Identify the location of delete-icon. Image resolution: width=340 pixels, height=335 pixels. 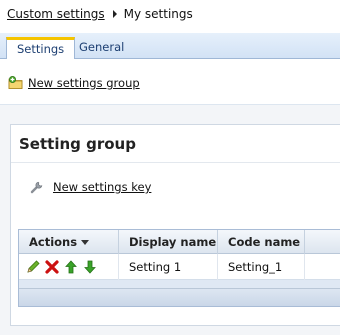
(52, 267).